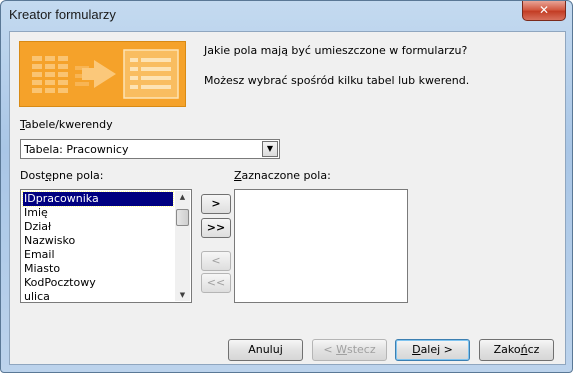 The image size is (573, 373). I want to click on remove-field-button: <, so click(216, 261).